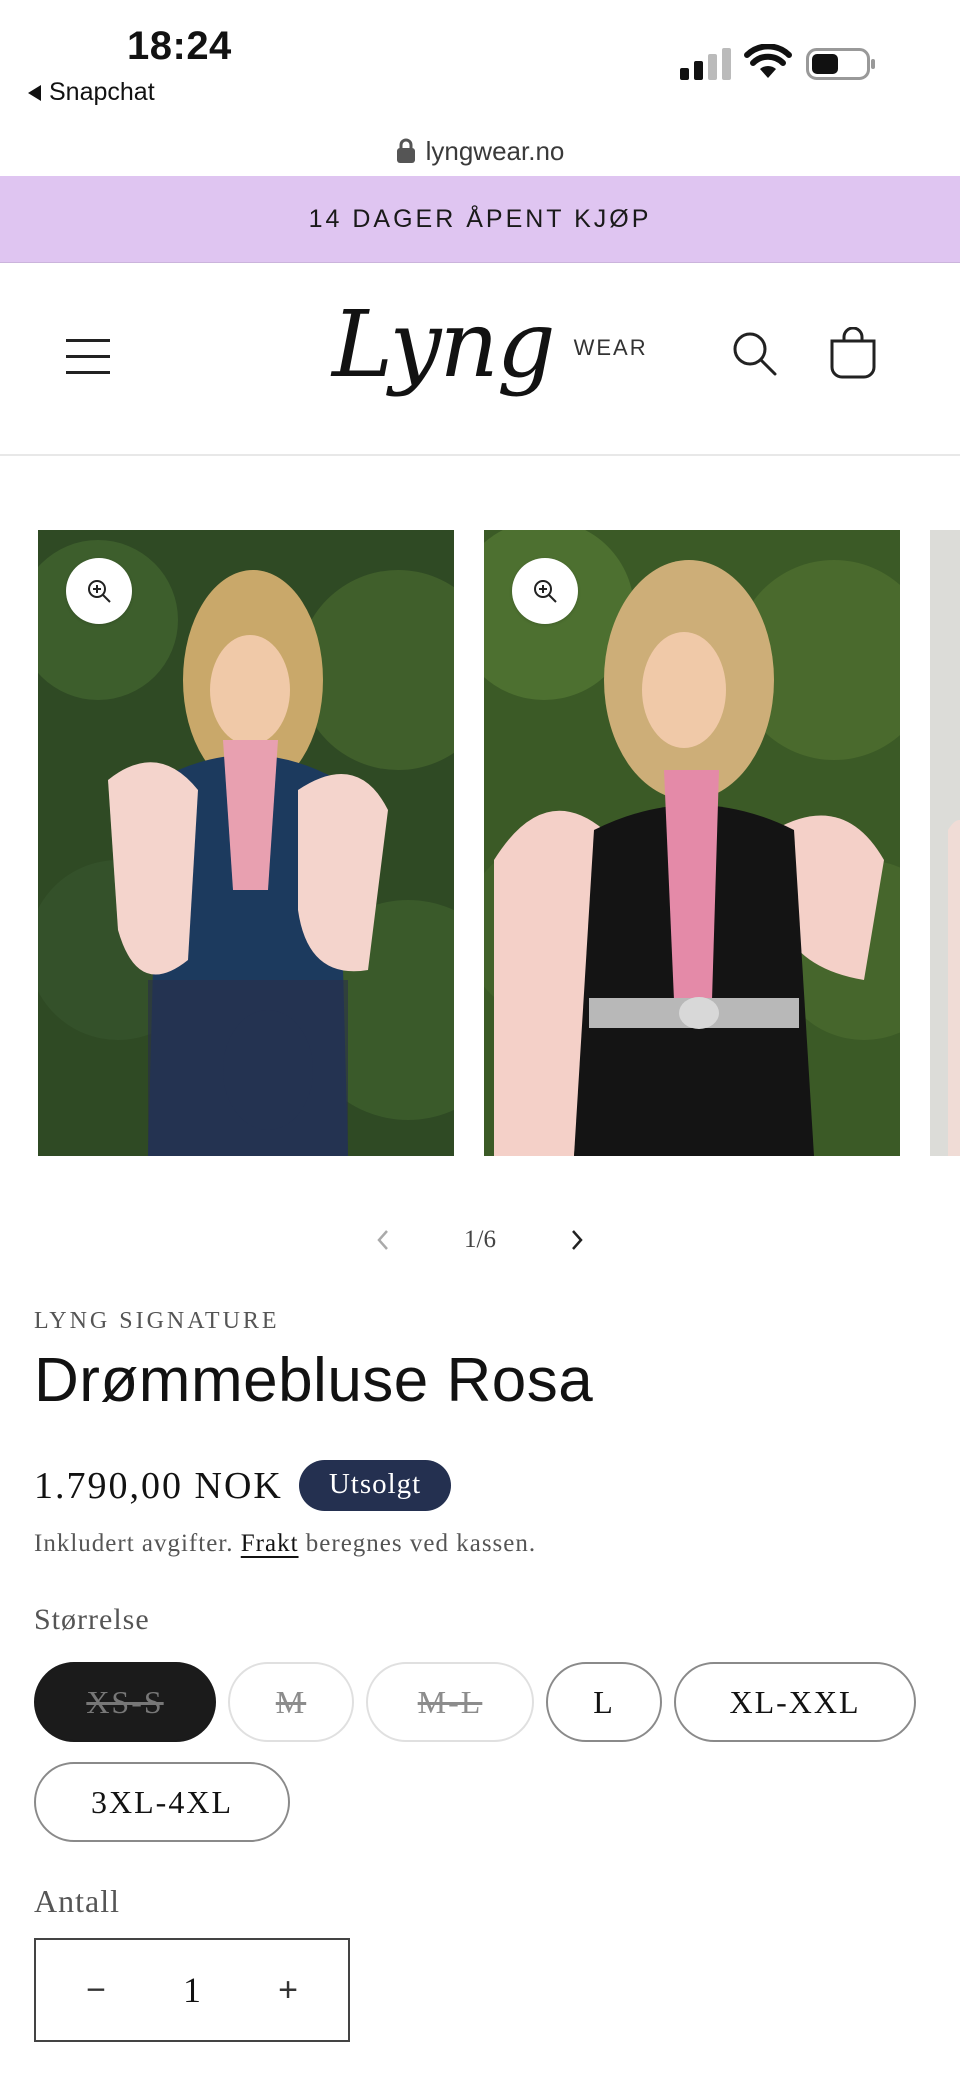 The width and height of the screenshot is (960, 2081). What do you see at coordinates (92, 1619) in the screenshot?
I see `size-label: Størrelse` at bounding box center [92, 1619].